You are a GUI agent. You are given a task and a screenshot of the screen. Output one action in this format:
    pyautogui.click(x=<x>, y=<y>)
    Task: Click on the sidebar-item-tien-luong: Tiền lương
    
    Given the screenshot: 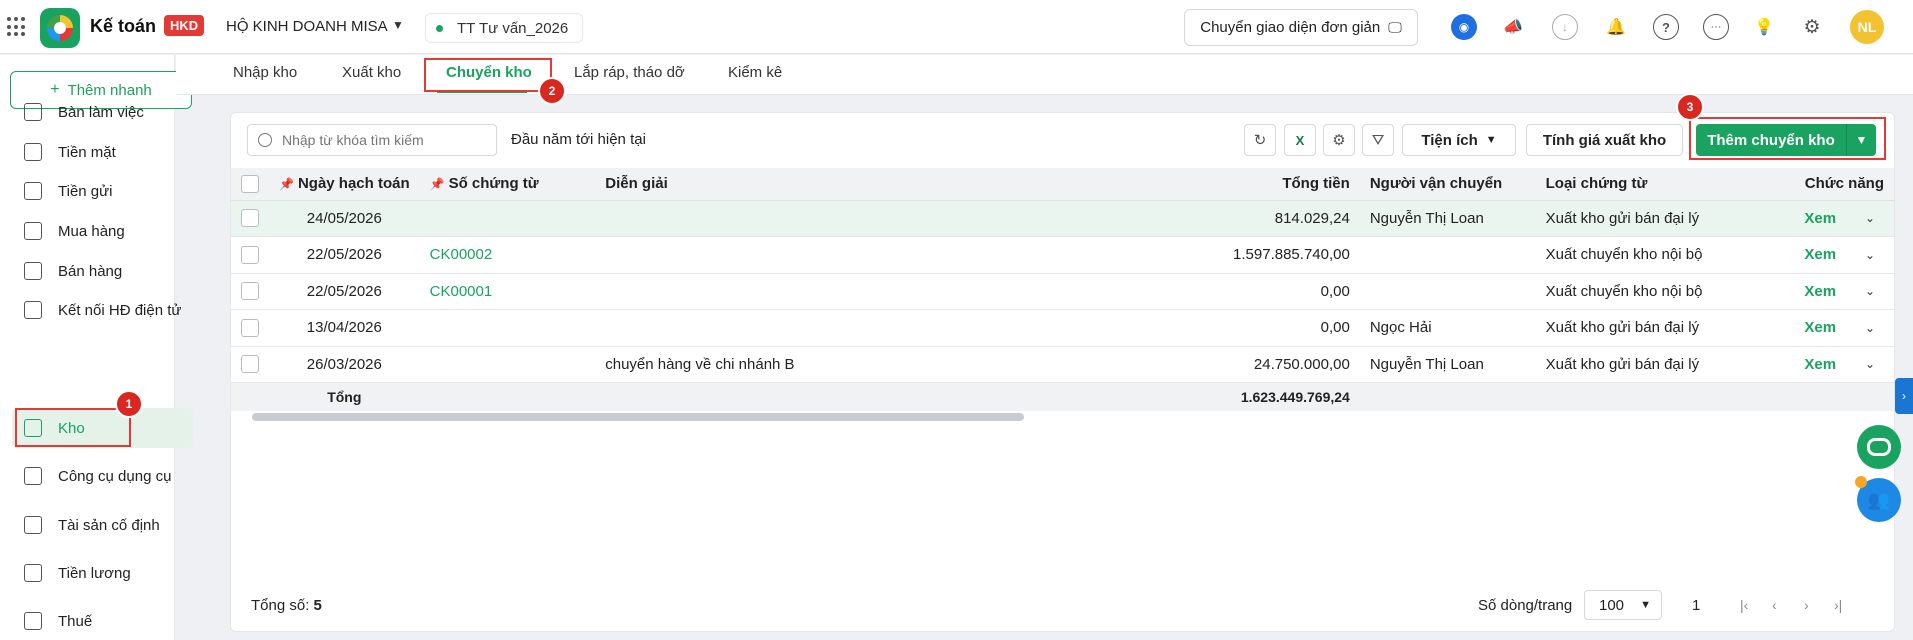 What is the action you would take?
    pyautogui.click(x=102, y=573)
    